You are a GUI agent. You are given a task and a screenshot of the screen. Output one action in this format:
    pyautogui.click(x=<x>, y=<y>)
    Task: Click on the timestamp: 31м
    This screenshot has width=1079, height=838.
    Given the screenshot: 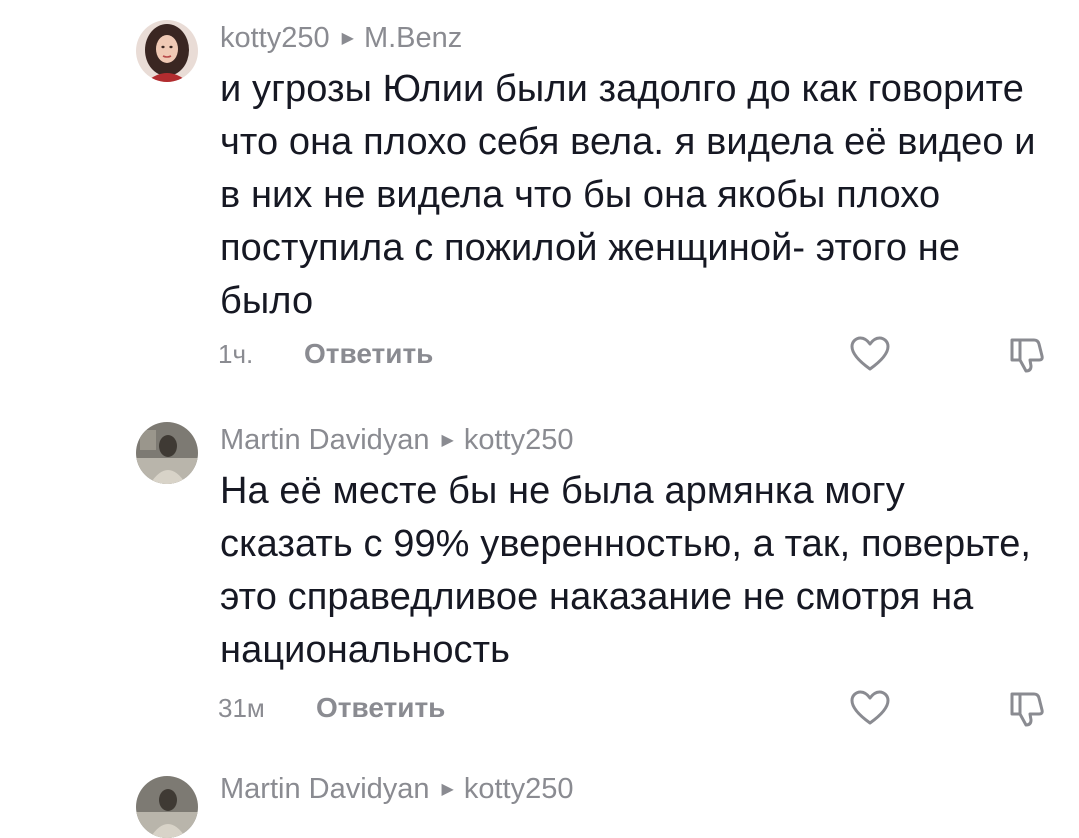 What is the action you would take?
    pyautogui.click(x=241, y=708)
    